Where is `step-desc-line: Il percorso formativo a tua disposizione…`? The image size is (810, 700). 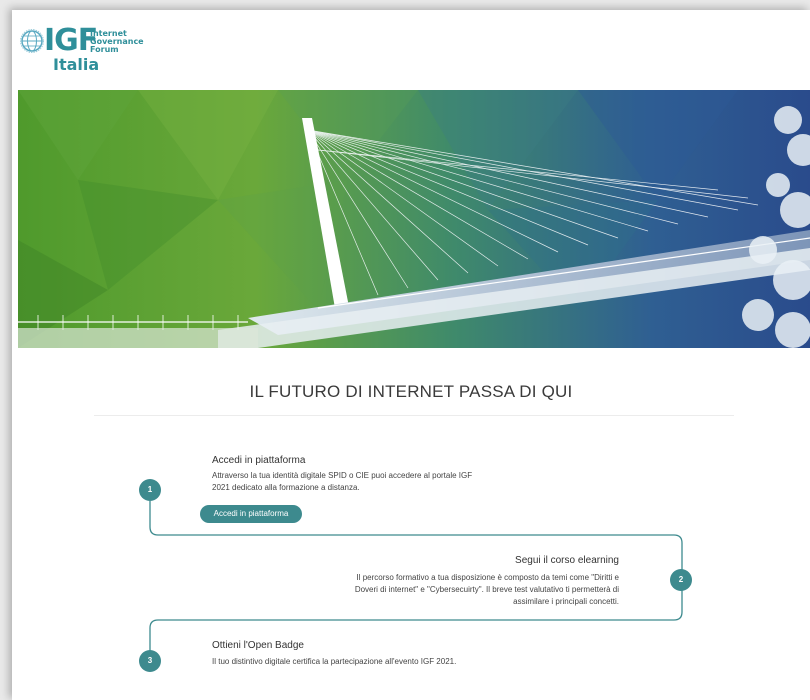 step-desc-line: Il percorso formativo a tua disposizione… is located at coordinates (487, 577).